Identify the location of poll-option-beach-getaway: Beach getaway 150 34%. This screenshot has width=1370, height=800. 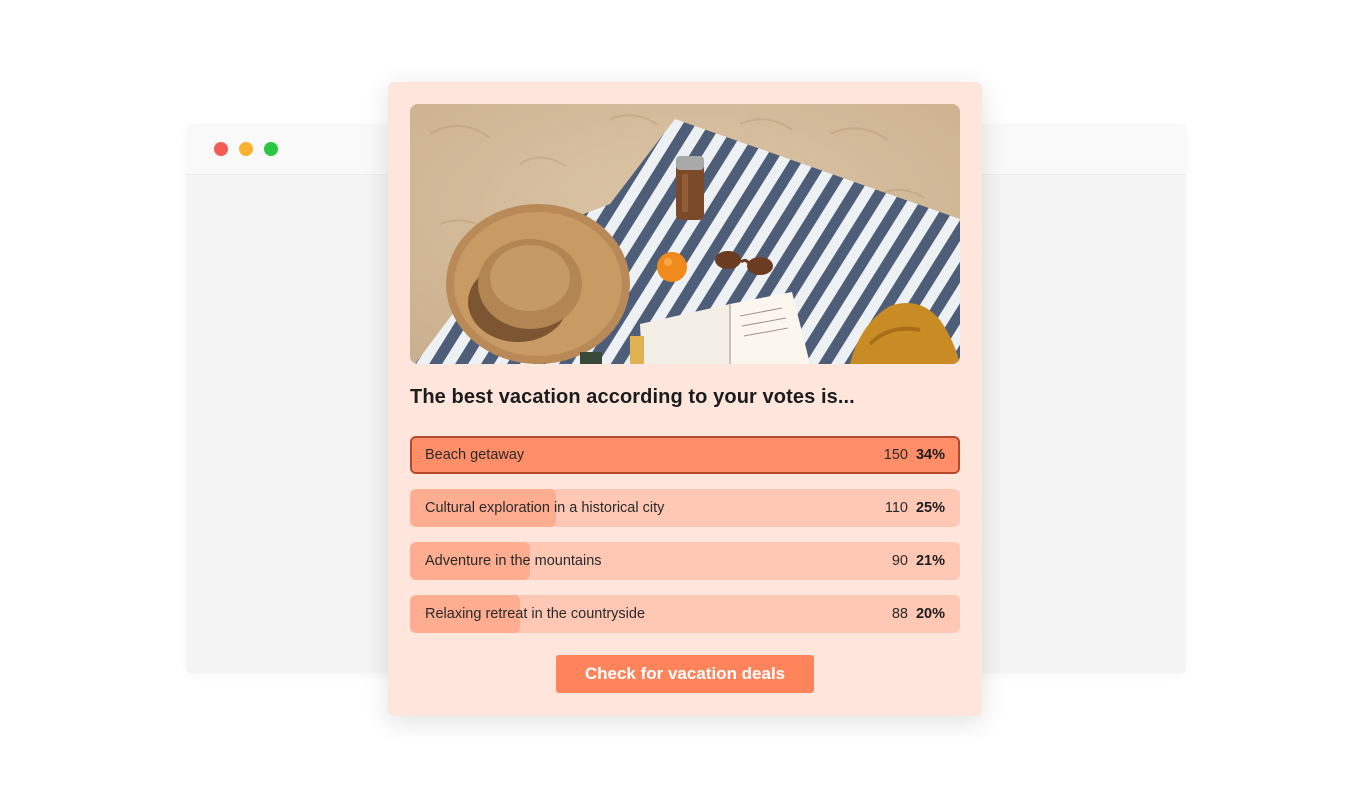
(685, 455).